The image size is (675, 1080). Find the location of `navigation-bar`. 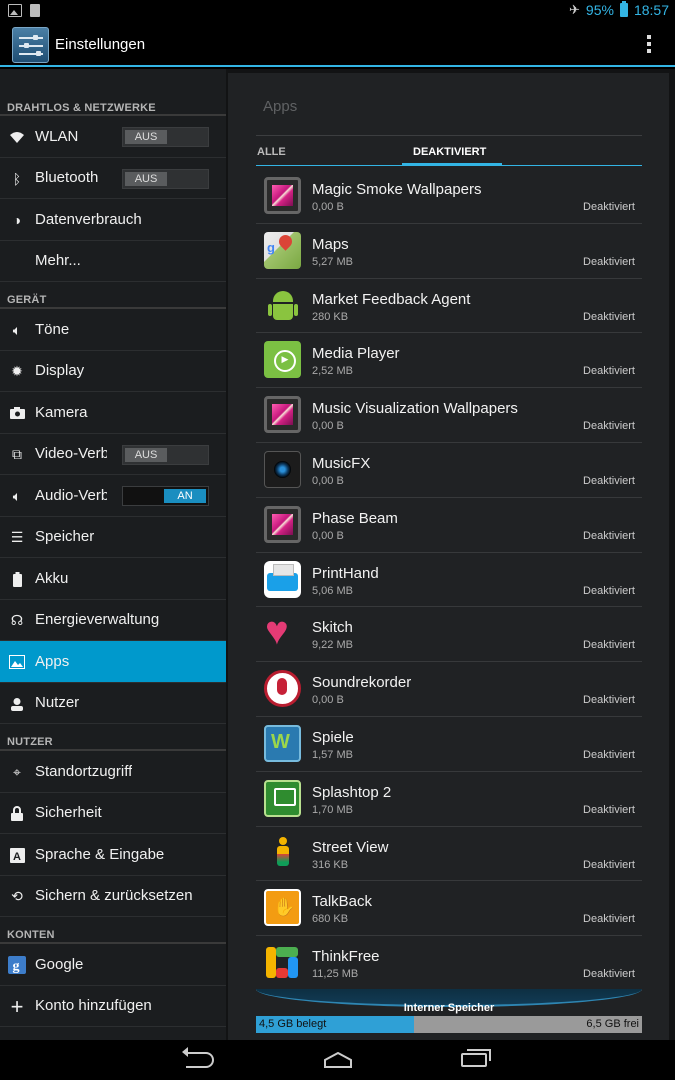

navigation-bar is located at coordinates (337, 1060).